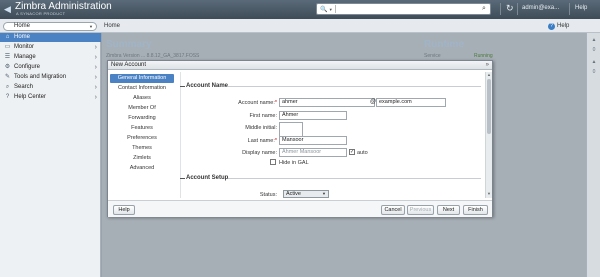 The width and height of the screenshot is (600, 277). I want to click on sidebar-item-tools: ✎ Tools and Migration ›, so click(50, 77).